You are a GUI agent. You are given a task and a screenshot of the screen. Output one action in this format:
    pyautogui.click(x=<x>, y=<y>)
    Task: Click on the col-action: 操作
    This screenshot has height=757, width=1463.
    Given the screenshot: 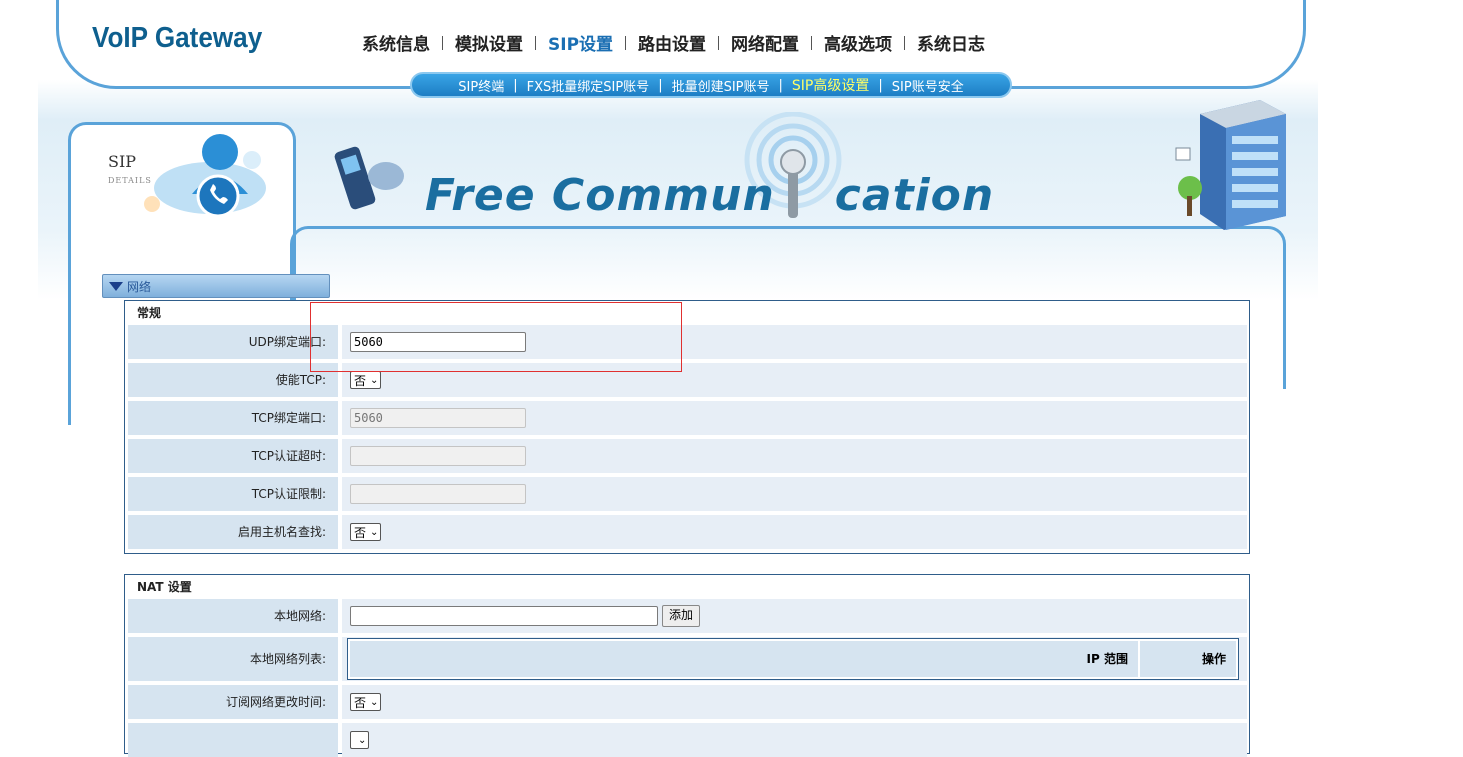 What is the action you would take?
    pyautogui.click(x=1188, y=659)
    